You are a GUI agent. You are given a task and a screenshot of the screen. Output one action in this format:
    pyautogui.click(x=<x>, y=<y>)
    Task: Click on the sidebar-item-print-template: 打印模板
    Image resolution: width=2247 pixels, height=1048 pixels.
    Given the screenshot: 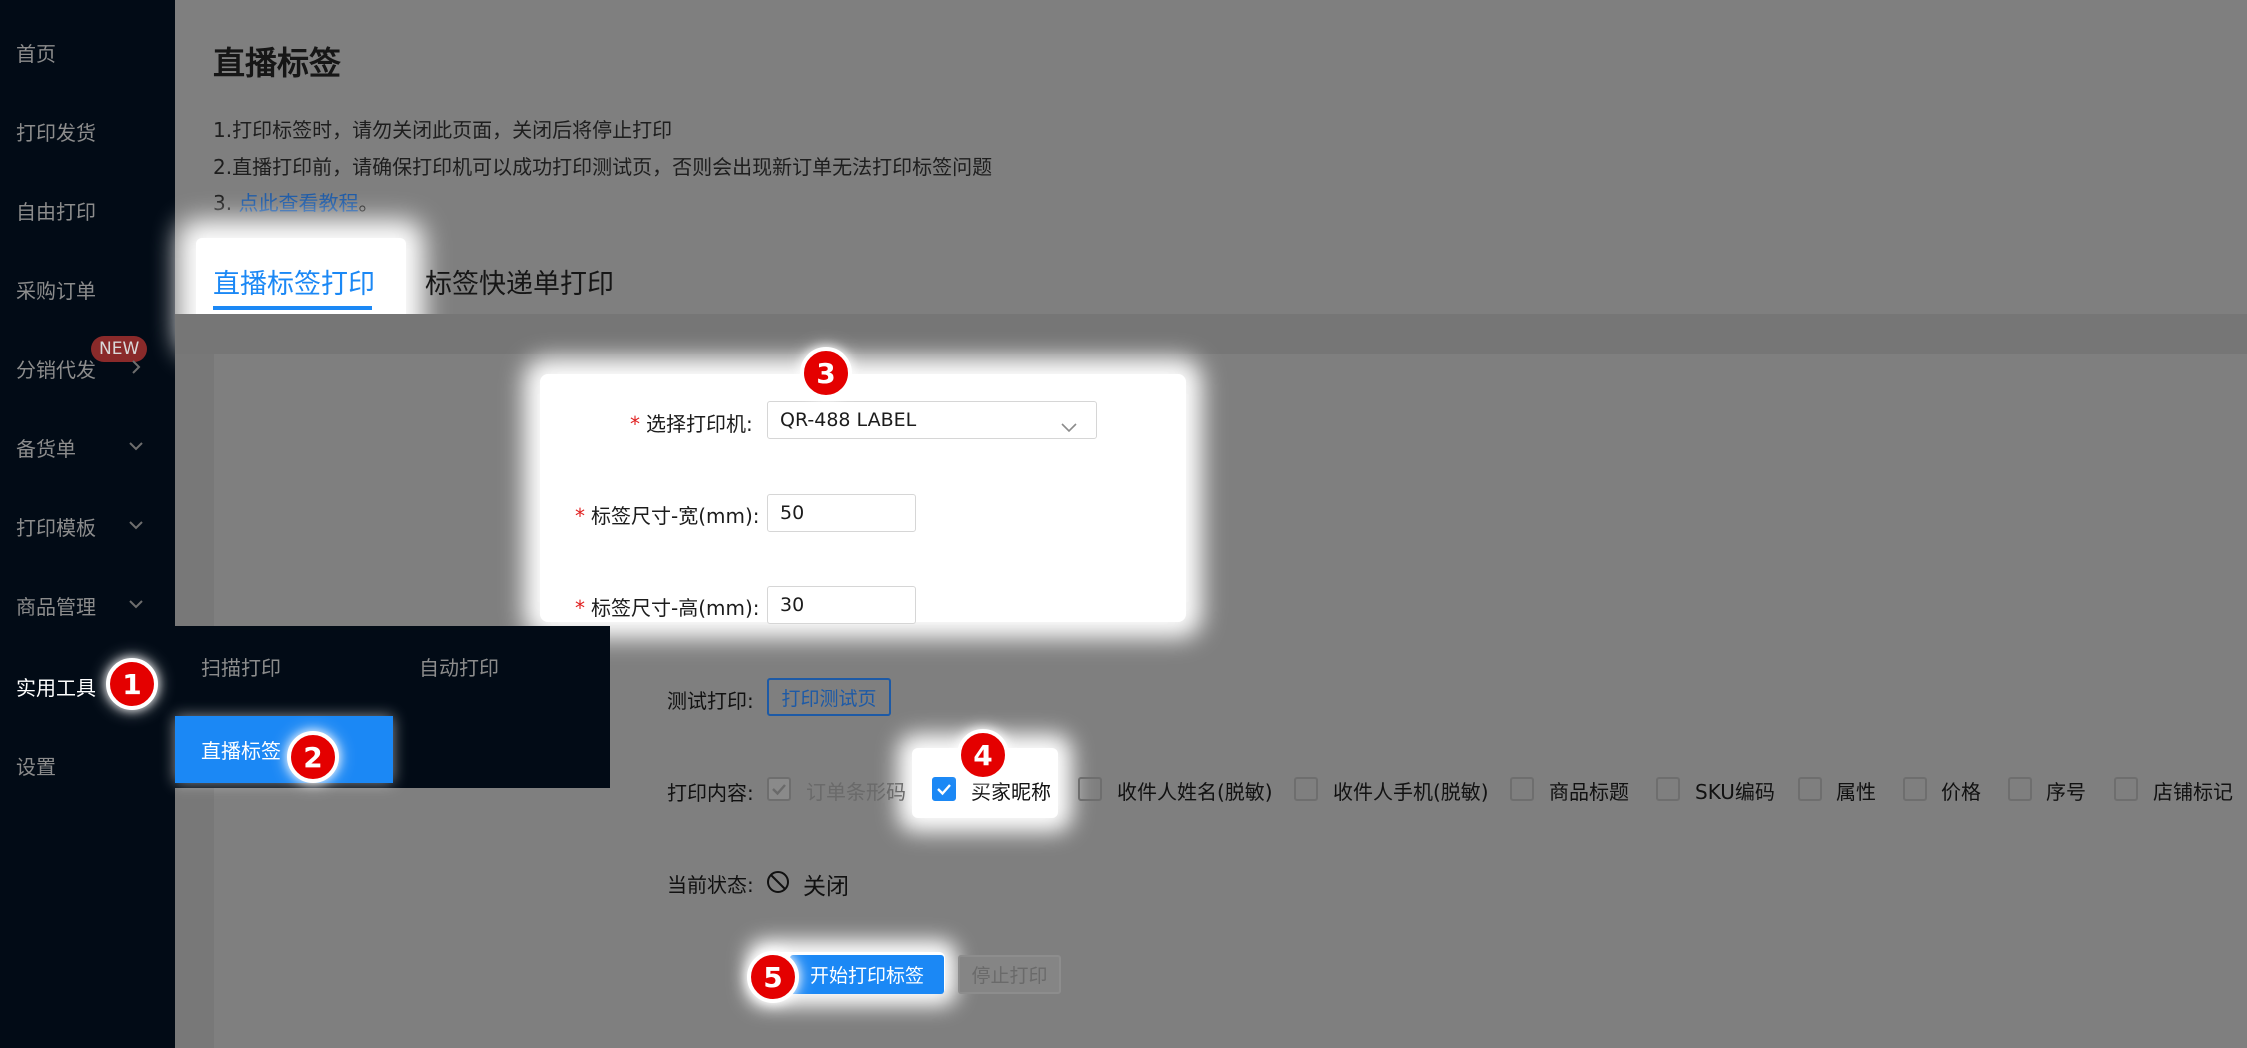 What is the action you would take?
    pyautogui.click(x=87, y=526)
    